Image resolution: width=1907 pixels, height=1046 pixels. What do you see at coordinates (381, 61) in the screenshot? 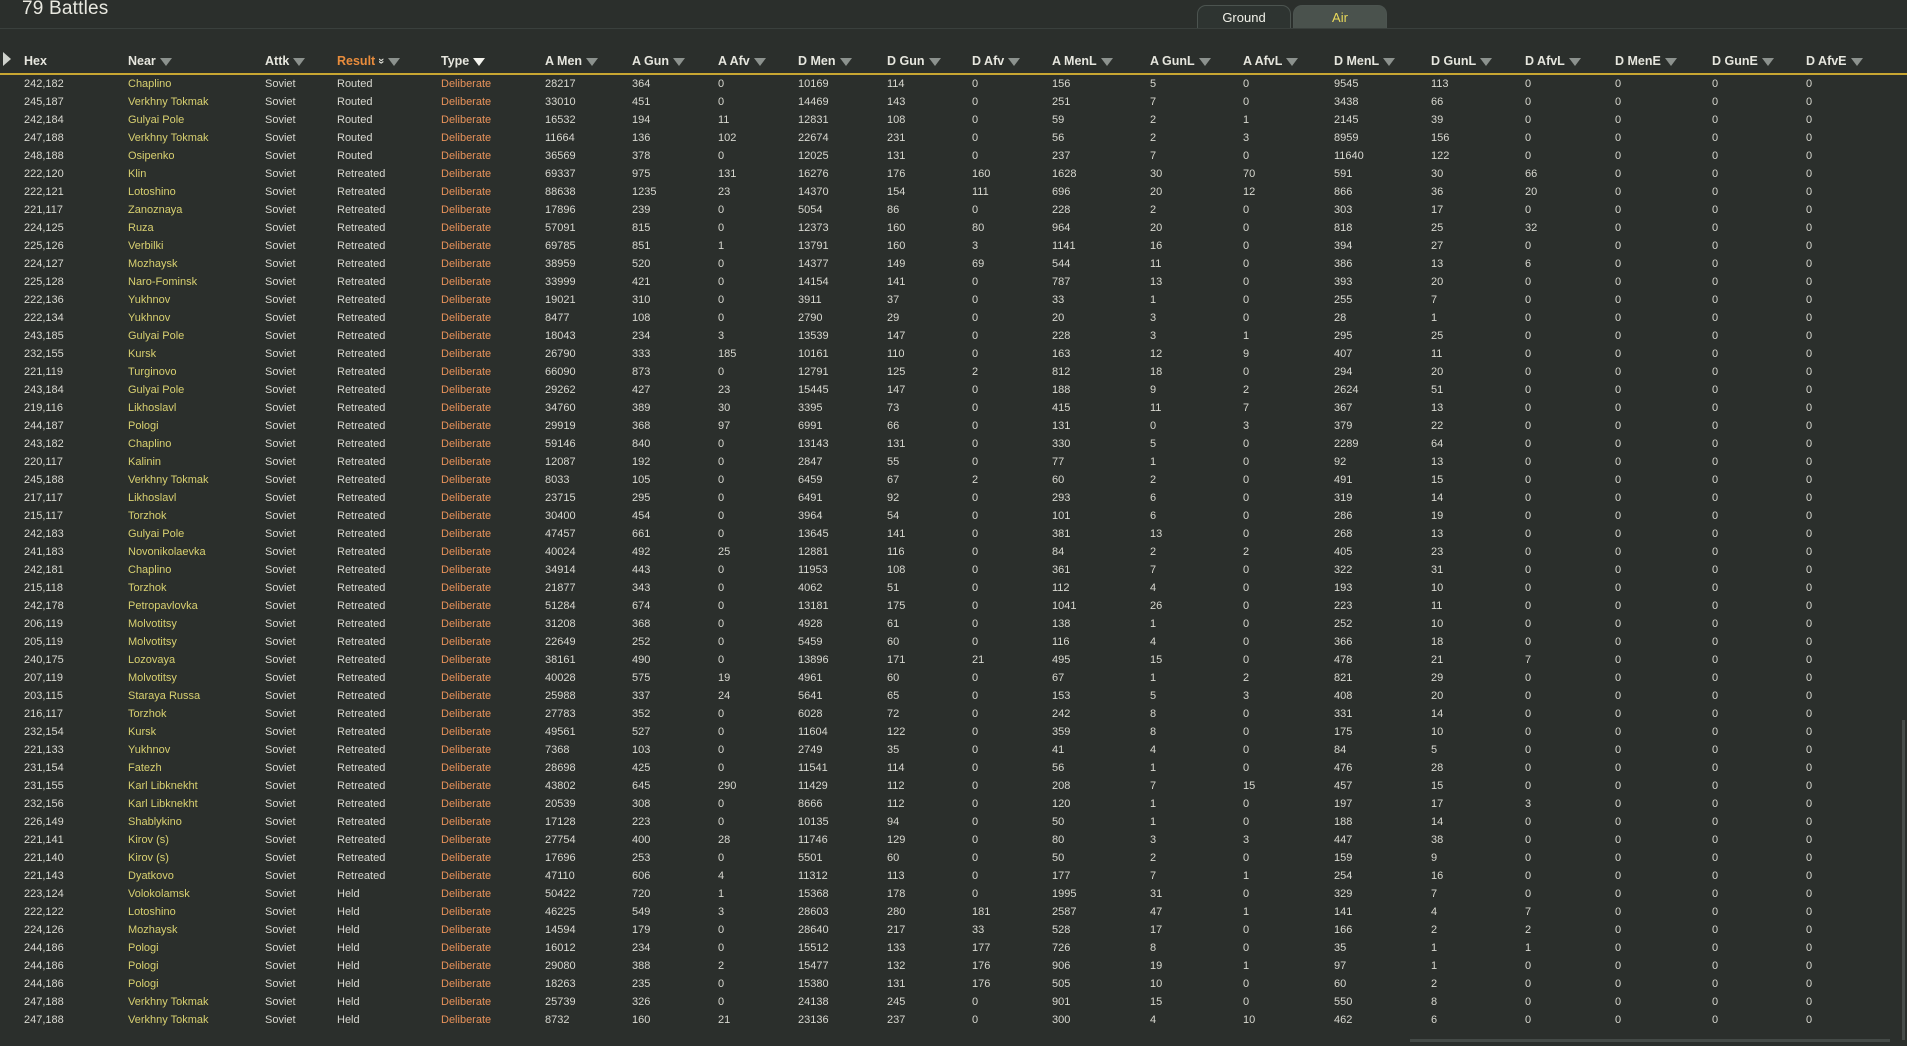
I see `sort-desc-icon: »` at bounding box center [381, 61].